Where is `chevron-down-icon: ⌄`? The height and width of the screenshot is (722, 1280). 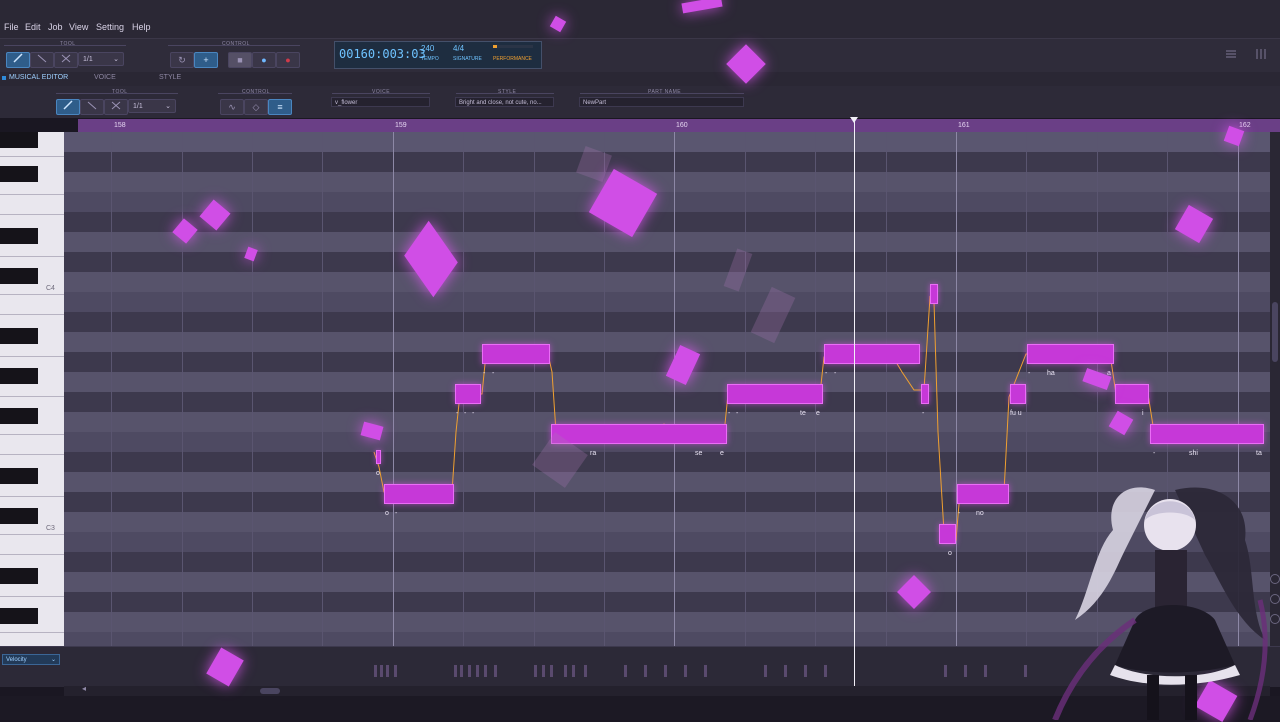 chevron-down-icon: ⌄ is located at coordinates (116, 59).